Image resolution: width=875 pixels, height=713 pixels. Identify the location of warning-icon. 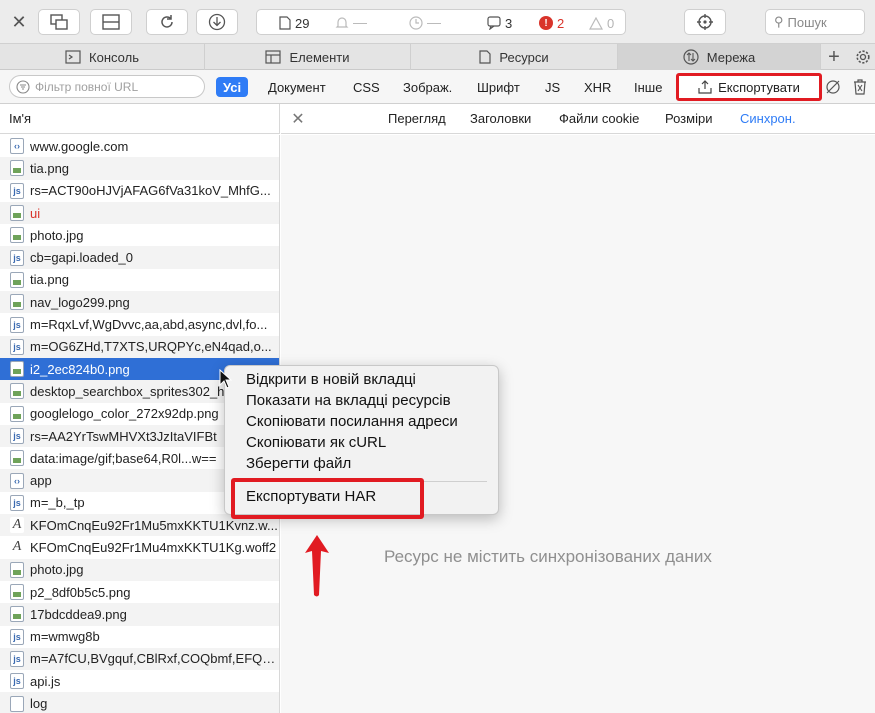
(596, 23).